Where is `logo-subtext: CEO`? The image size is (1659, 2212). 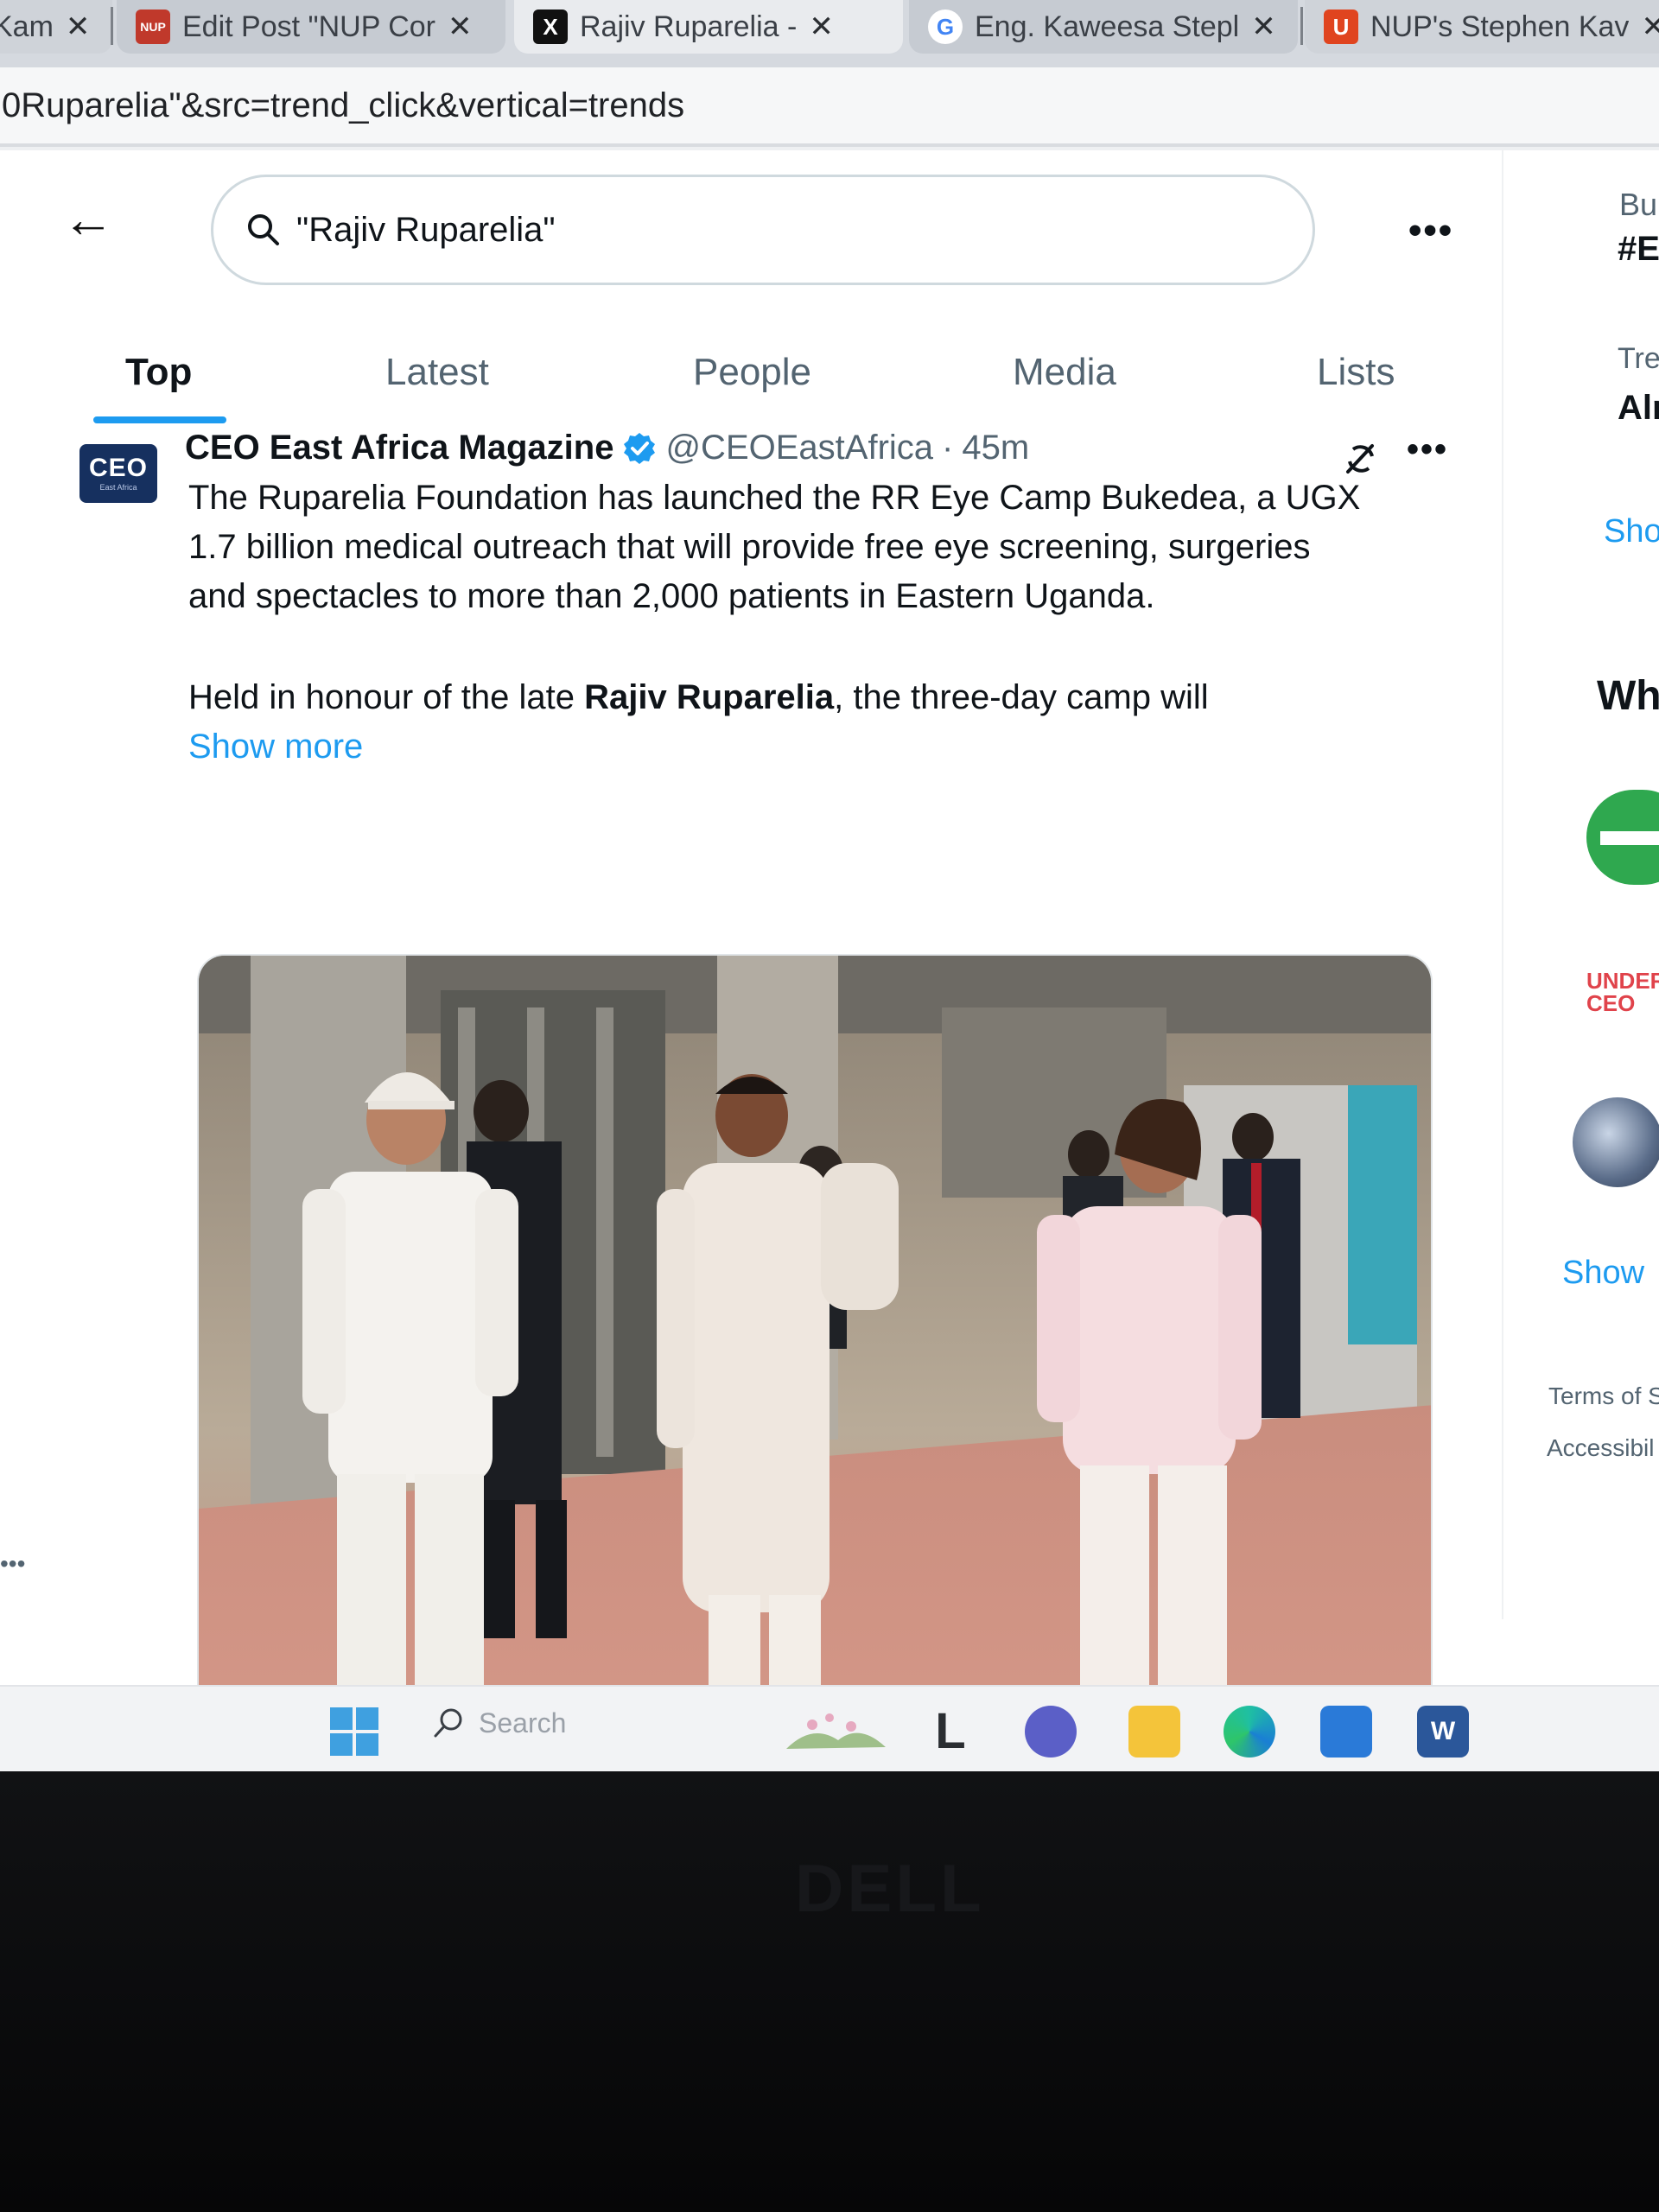 logo-subtext: CEO is located at coordinates (1611, 1003).